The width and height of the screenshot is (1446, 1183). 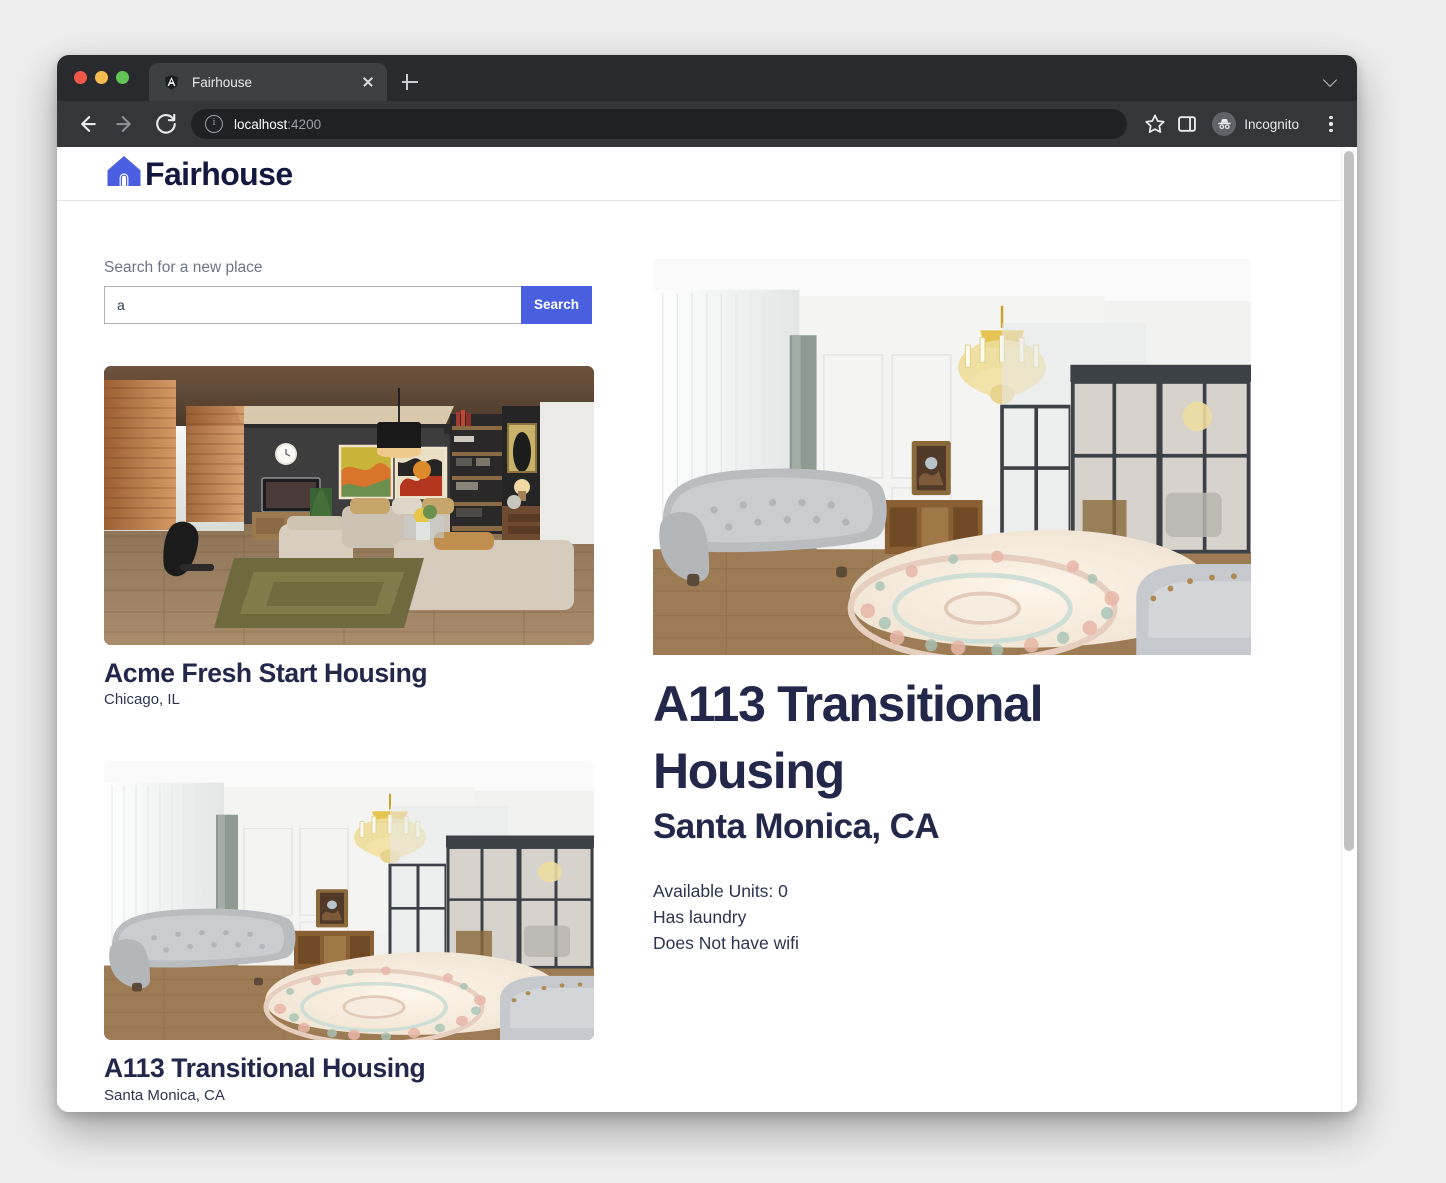 I want to click on forward-button, so click(x=126, y=124).